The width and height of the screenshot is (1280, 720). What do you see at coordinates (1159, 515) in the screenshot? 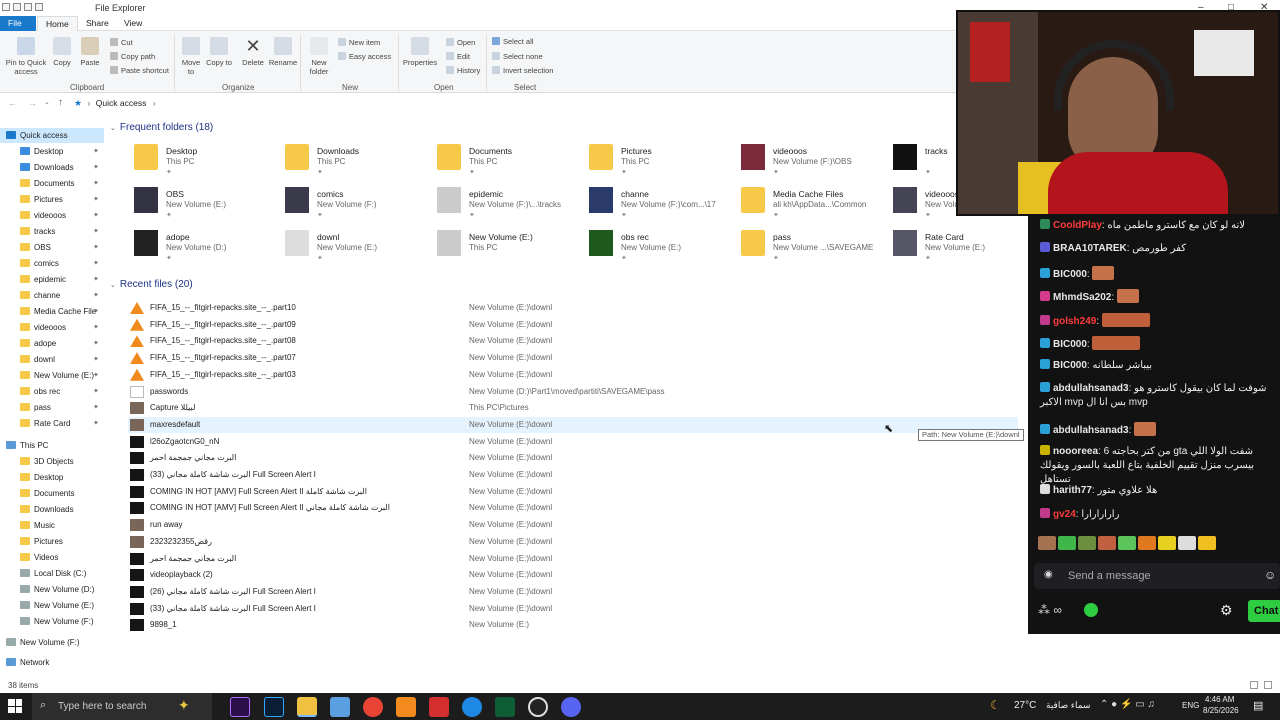
I see `chat-message: gv24: رارارارارا` at bounding box center [1159, 515].